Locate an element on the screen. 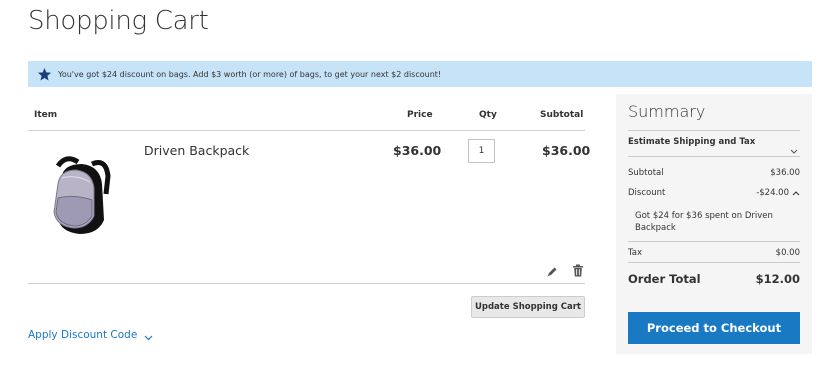 The height and width of the screenshot is (380, 824). col-header-item: Item is located at coordinates (46, 115).